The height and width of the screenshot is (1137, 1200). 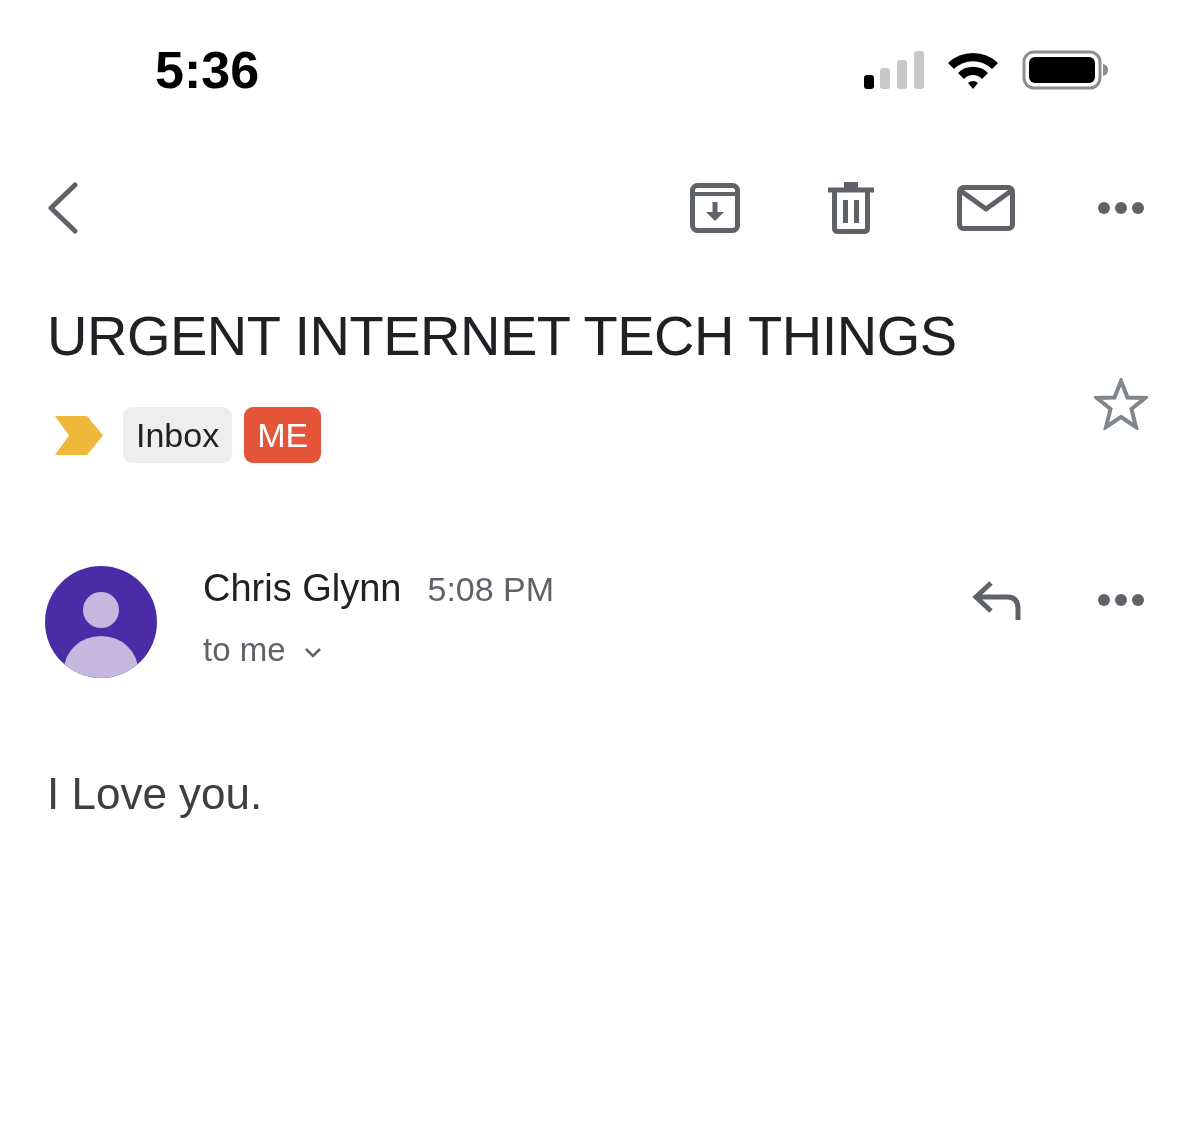 What do you see at coordinates (986, 208) in the screenshot?
I see `mail-icon` at bounding box center [986, 208].